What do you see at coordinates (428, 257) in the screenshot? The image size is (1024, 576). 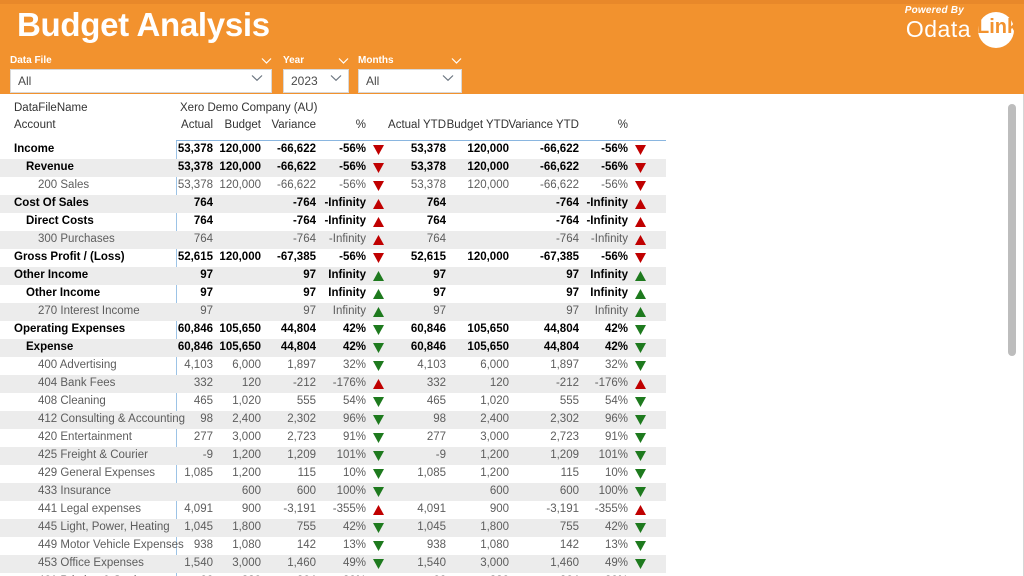 I see `row-cell: 52,615` at bounding box center [428, 257].